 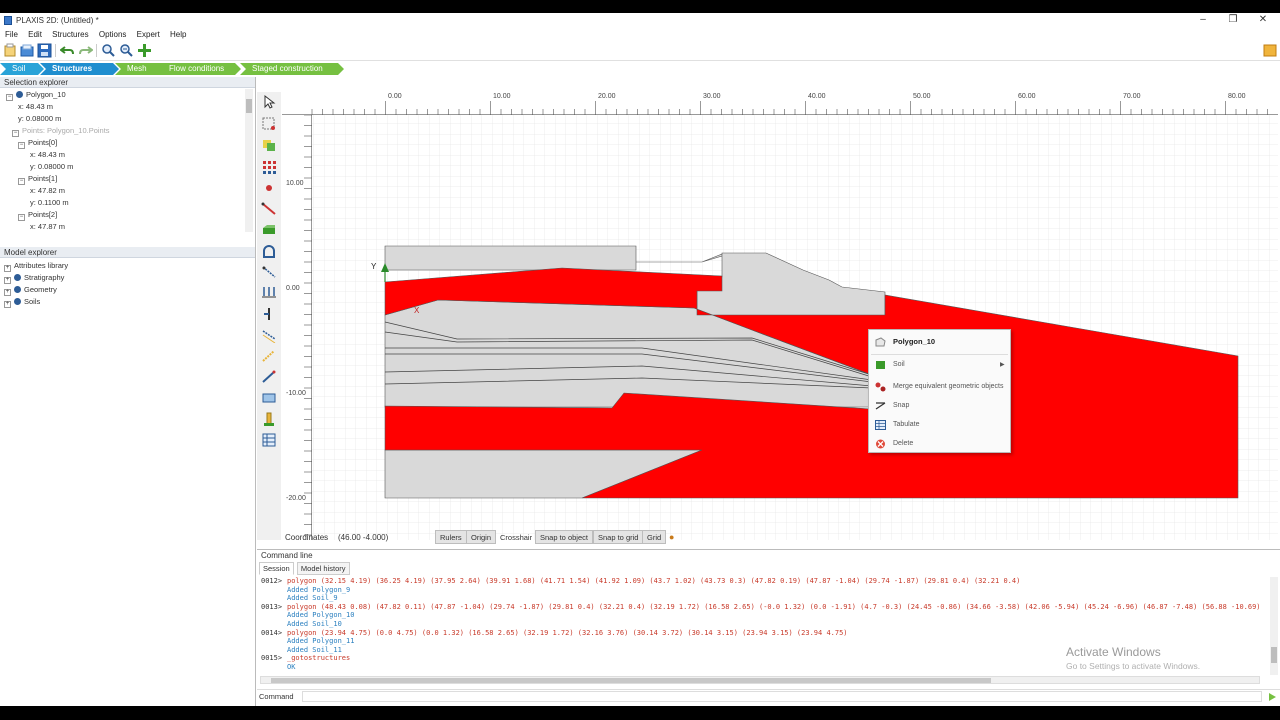 I want to click on create-displacement-icon, so click(x=269, y=314).